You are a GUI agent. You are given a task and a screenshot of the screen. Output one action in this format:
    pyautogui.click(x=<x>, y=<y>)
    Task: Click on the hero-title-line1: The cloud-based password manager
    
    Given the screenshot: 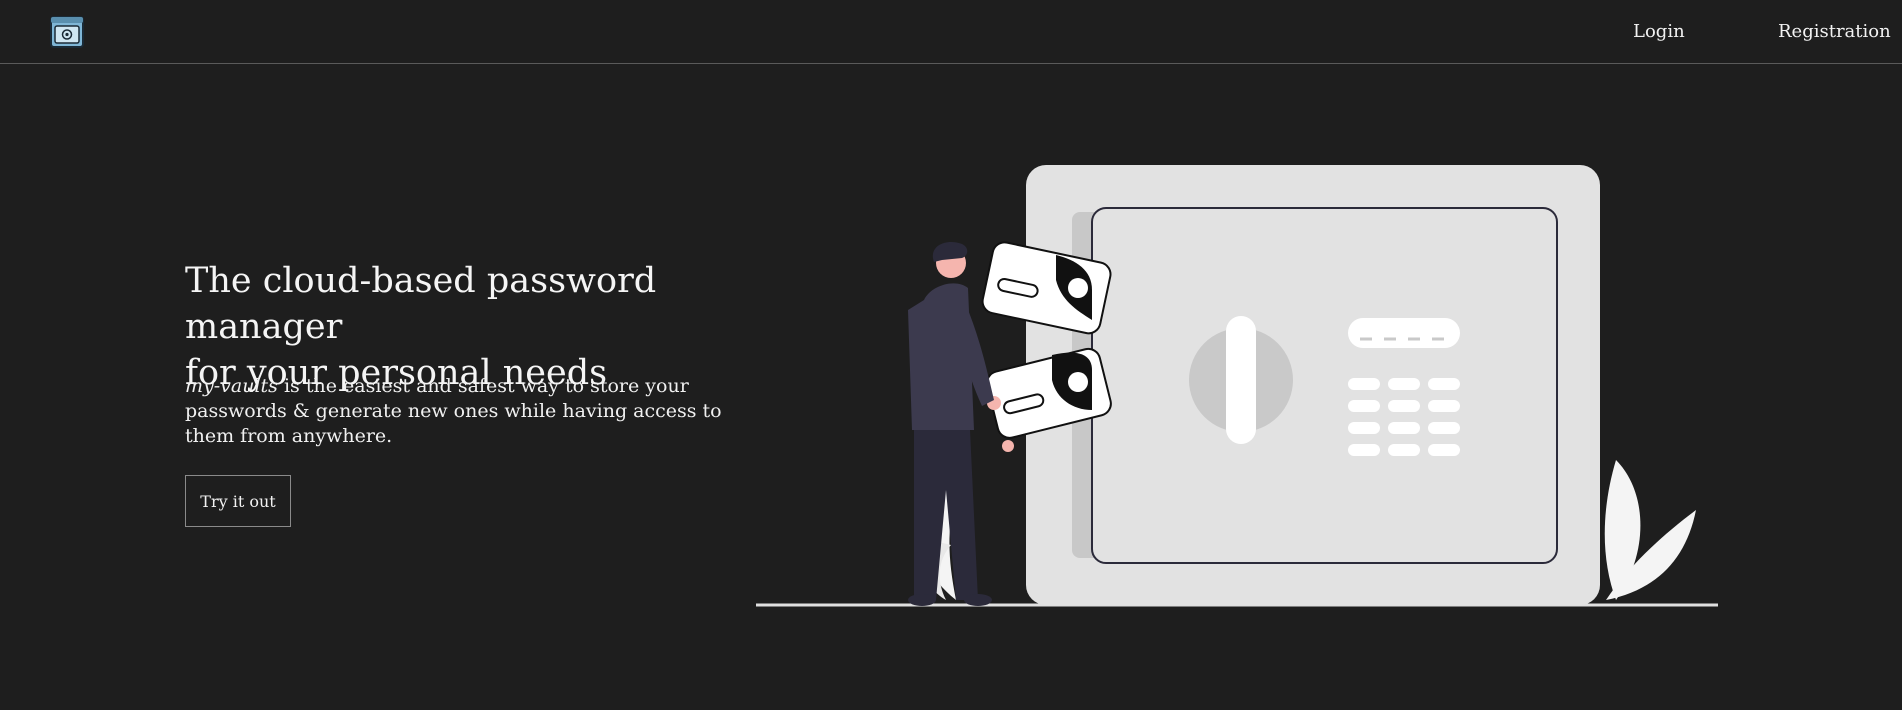 What is the action you would take?
    pyautogui.click(x=421, y=304)
    